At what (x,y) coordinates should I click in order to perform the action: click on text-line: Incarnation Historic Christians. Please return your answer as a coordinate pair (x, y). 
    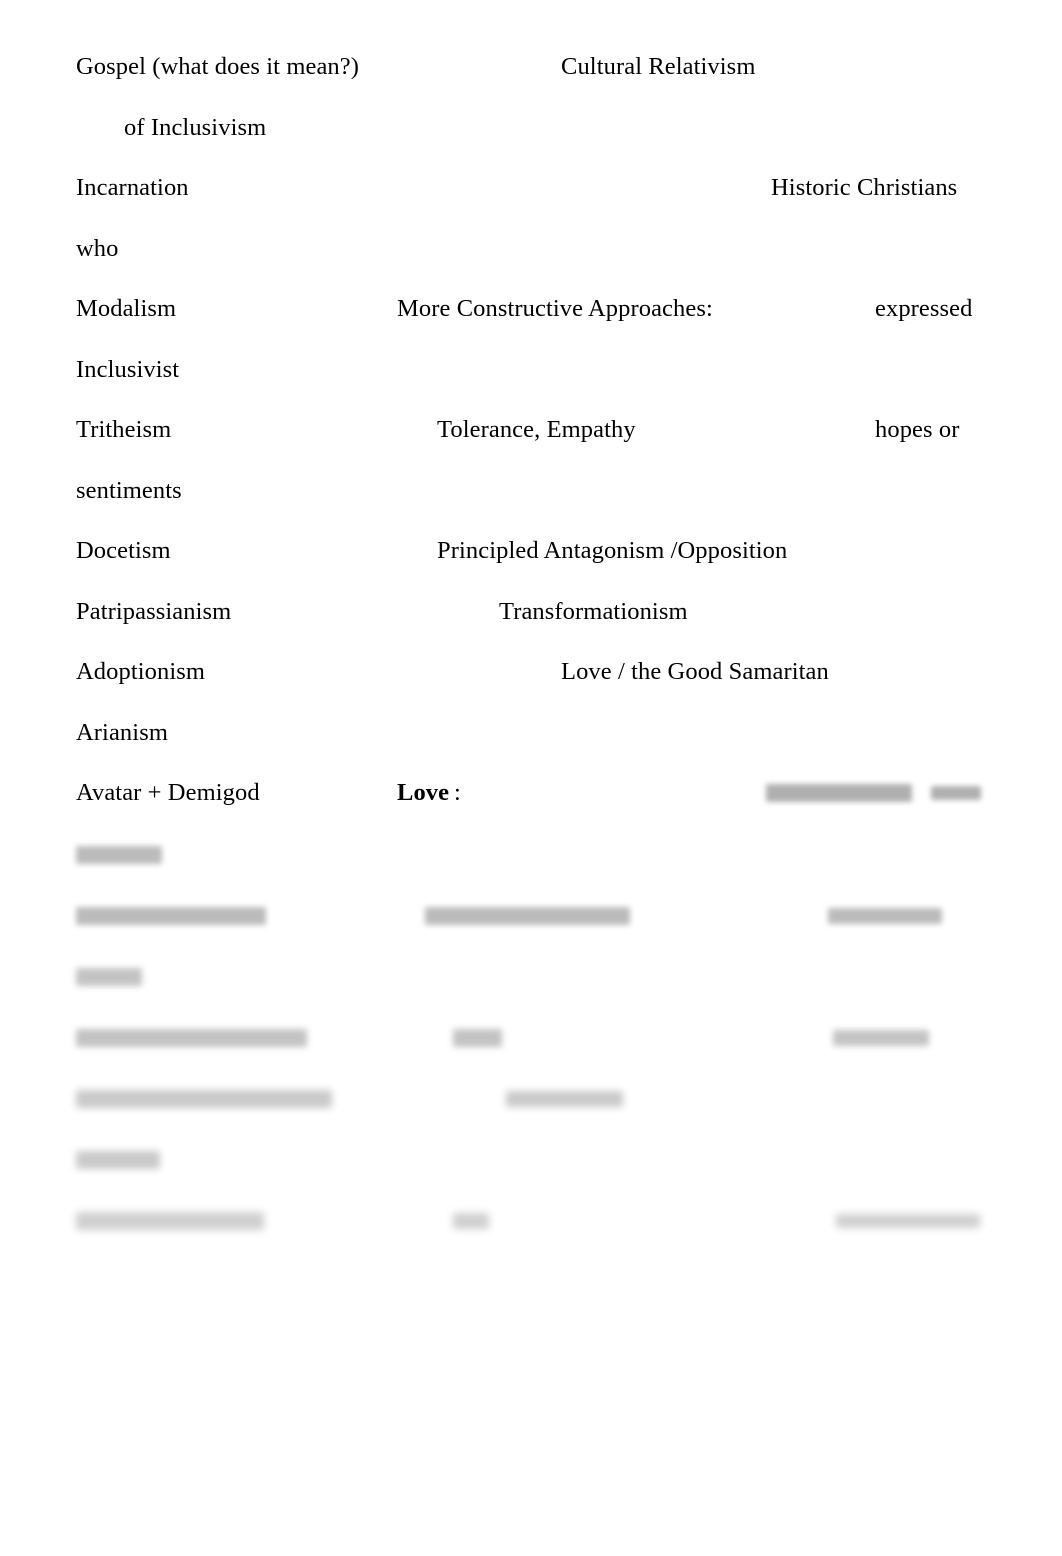
    Looking at the image, I should click on (569, 188).